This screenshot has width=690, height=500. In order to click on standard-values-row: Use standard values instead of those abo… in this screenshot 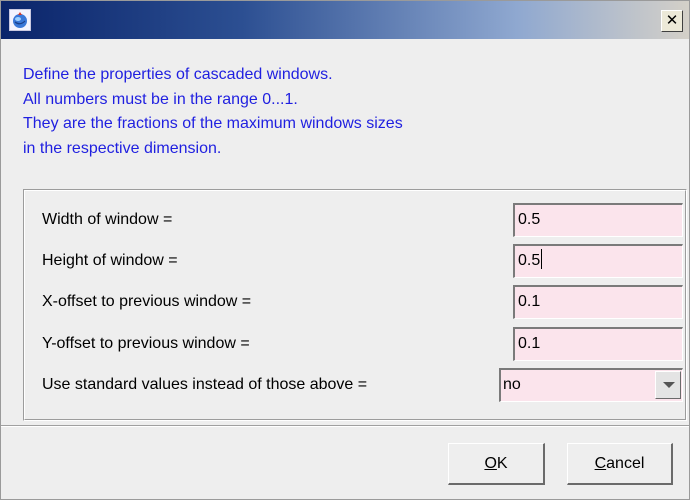, I will do `click(356, 385)`.